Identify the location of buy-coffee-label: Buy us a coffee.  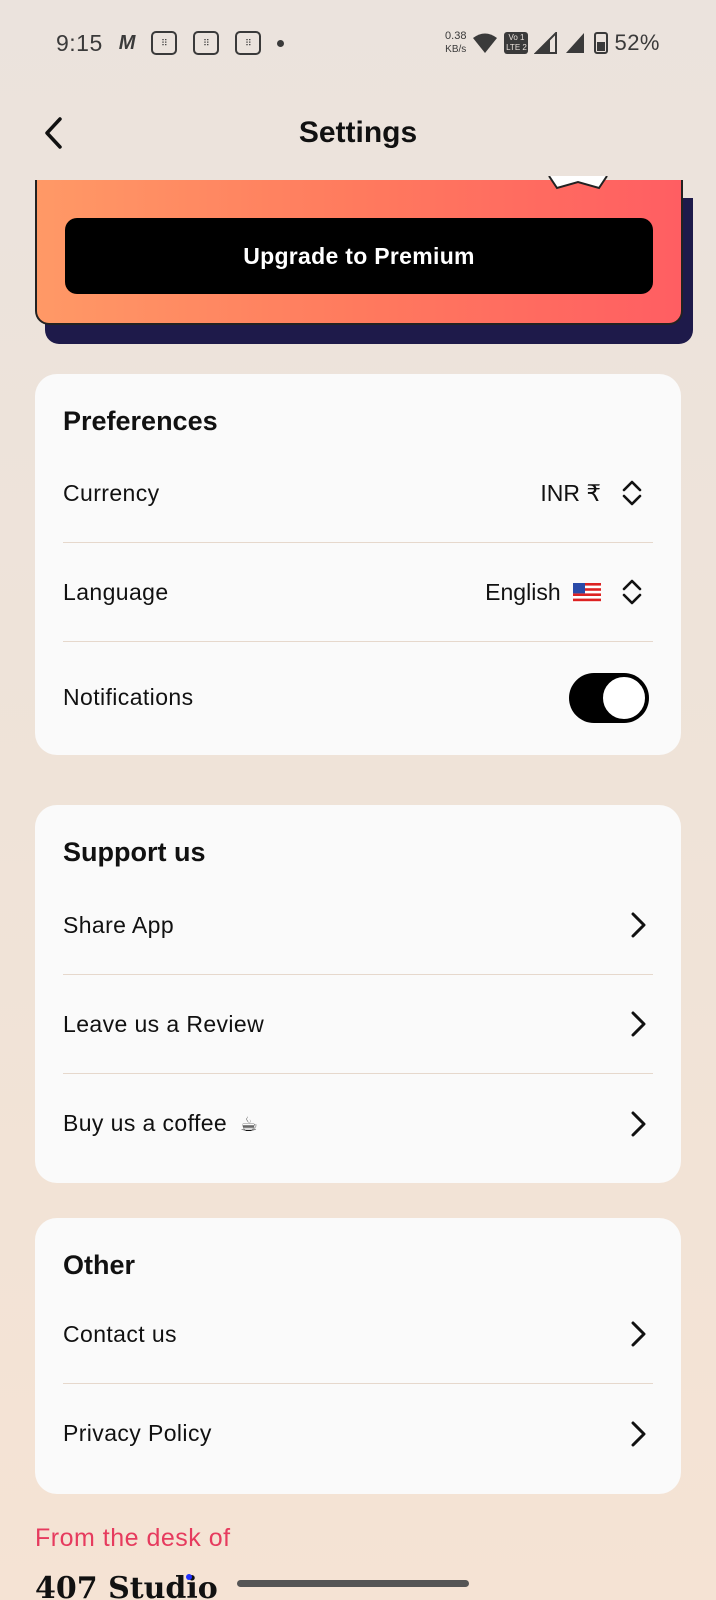
(145, 1123).